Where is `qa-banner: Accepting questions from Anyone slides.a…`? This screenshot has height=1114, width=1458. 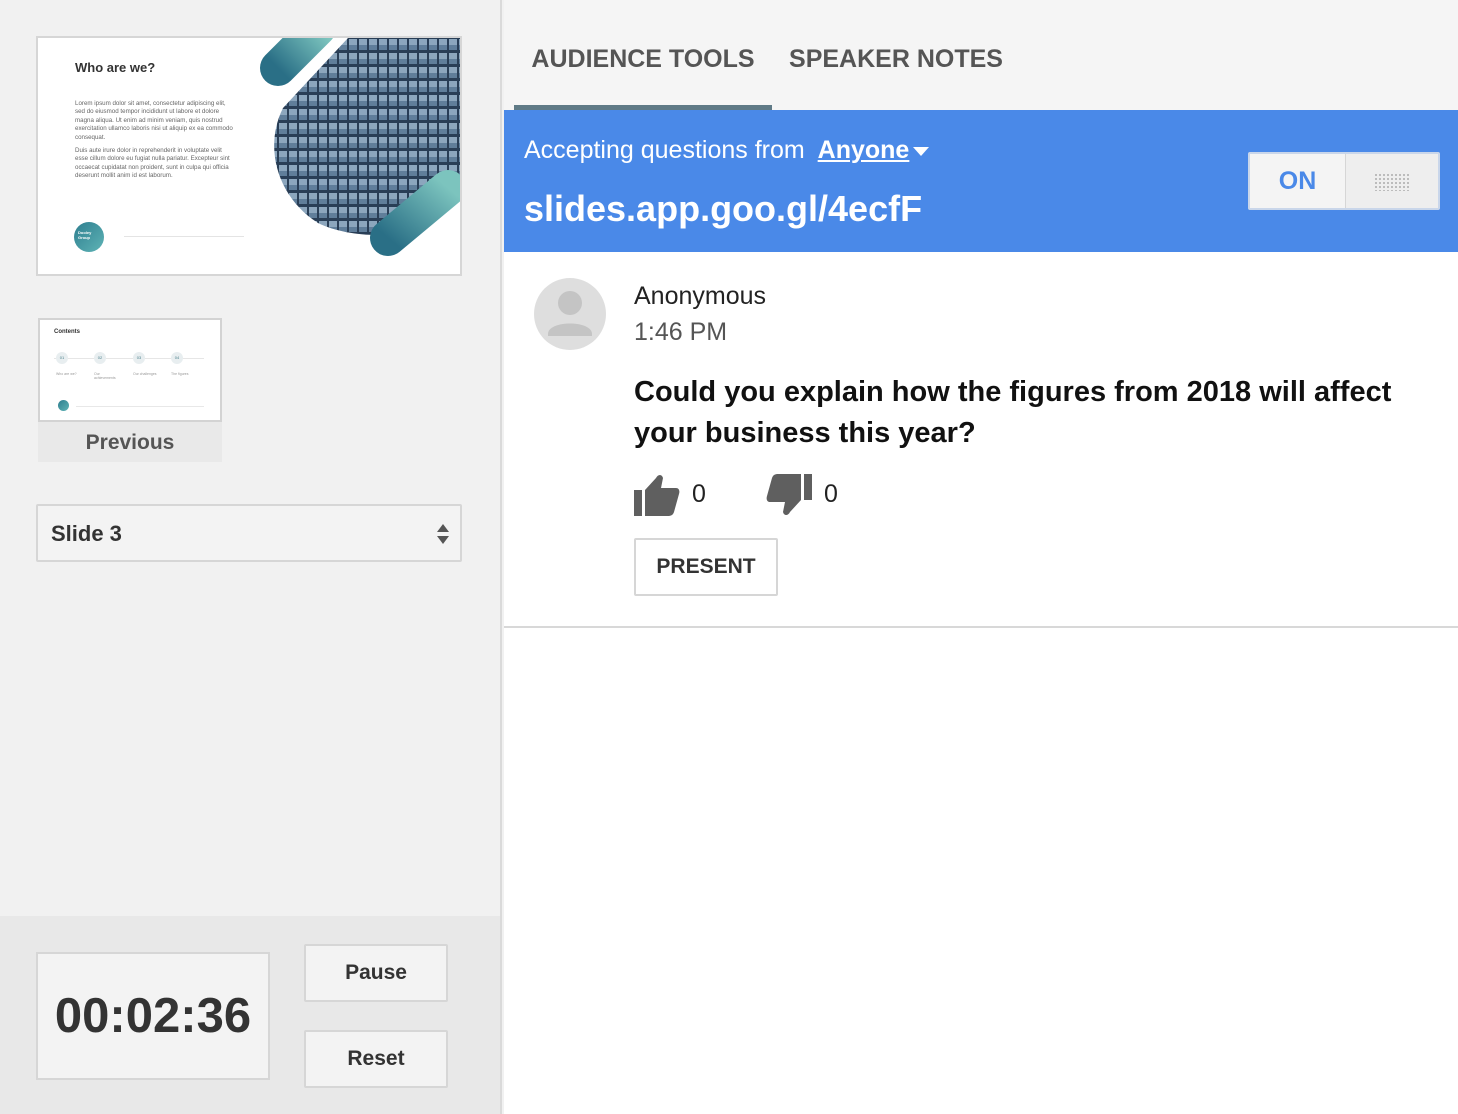
qa-banner: Accepting questions from Anyone slides.a… is located at coordinates (981, 181).